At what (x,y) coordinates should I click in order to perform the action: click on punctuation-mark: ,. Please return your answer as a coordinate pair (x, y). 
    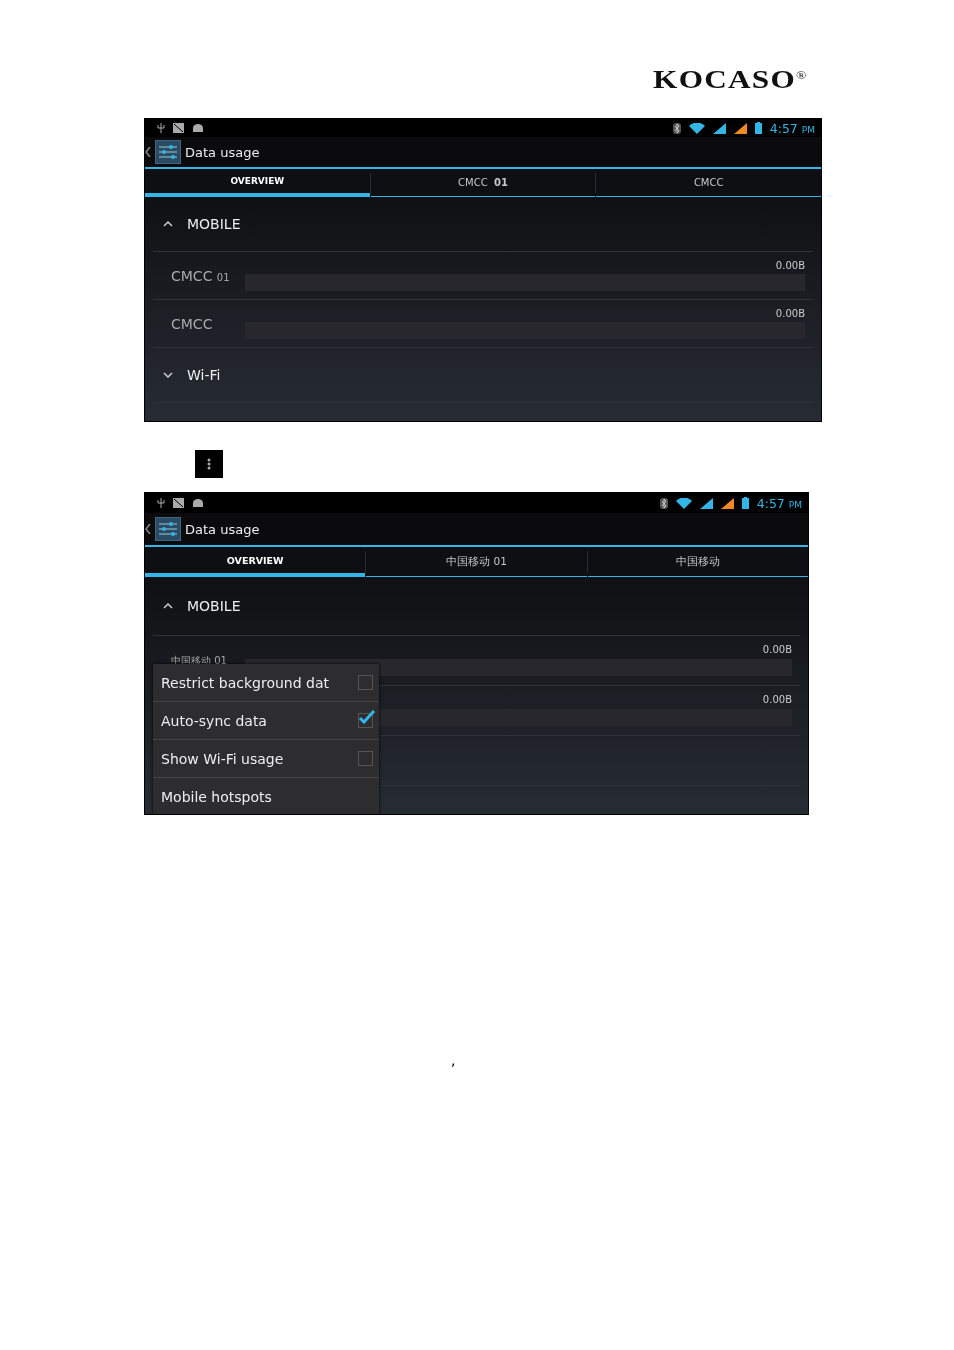
    Looking at the image, I should click on (453, 1060).